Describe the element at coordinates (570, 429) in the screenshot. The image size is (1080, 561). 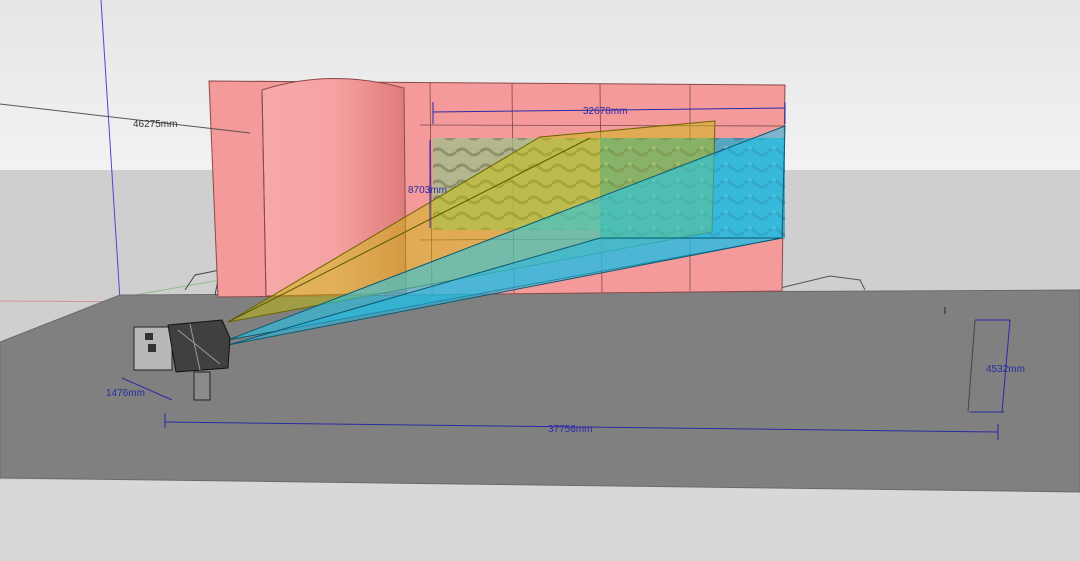
I see `dimension-label-ground-span: 37756mm` at that location.